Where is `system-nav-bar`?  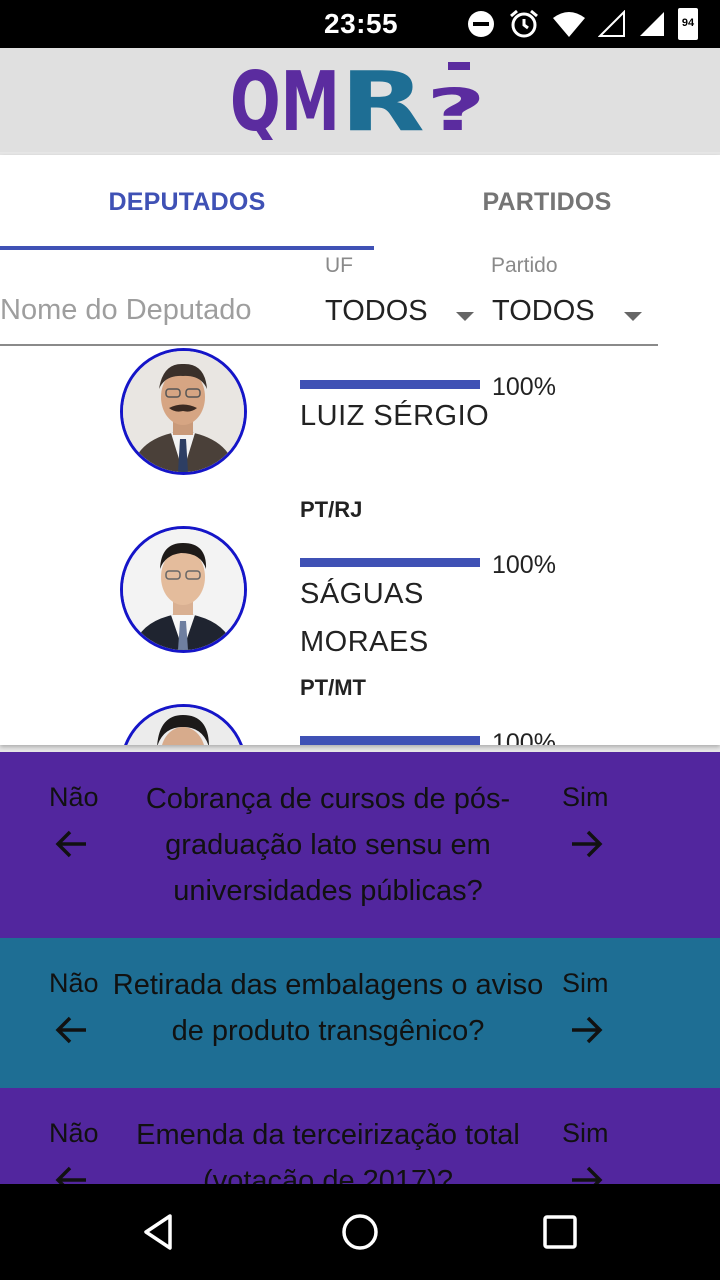
system-nav-bar is located at coordinates (360, 1232).